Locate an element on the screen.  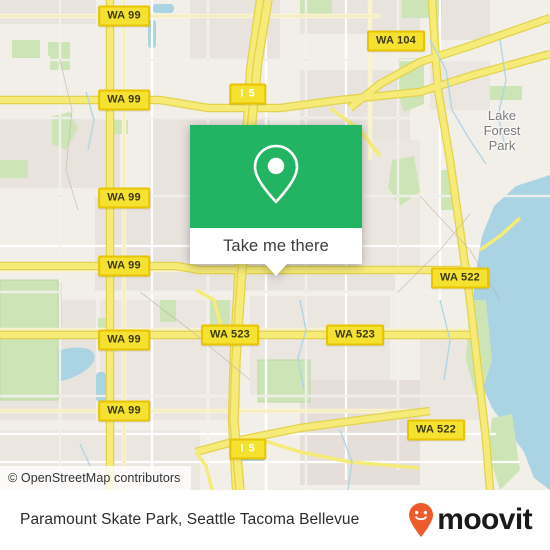
popup-pin-panel is located at coordinates (276, 176).